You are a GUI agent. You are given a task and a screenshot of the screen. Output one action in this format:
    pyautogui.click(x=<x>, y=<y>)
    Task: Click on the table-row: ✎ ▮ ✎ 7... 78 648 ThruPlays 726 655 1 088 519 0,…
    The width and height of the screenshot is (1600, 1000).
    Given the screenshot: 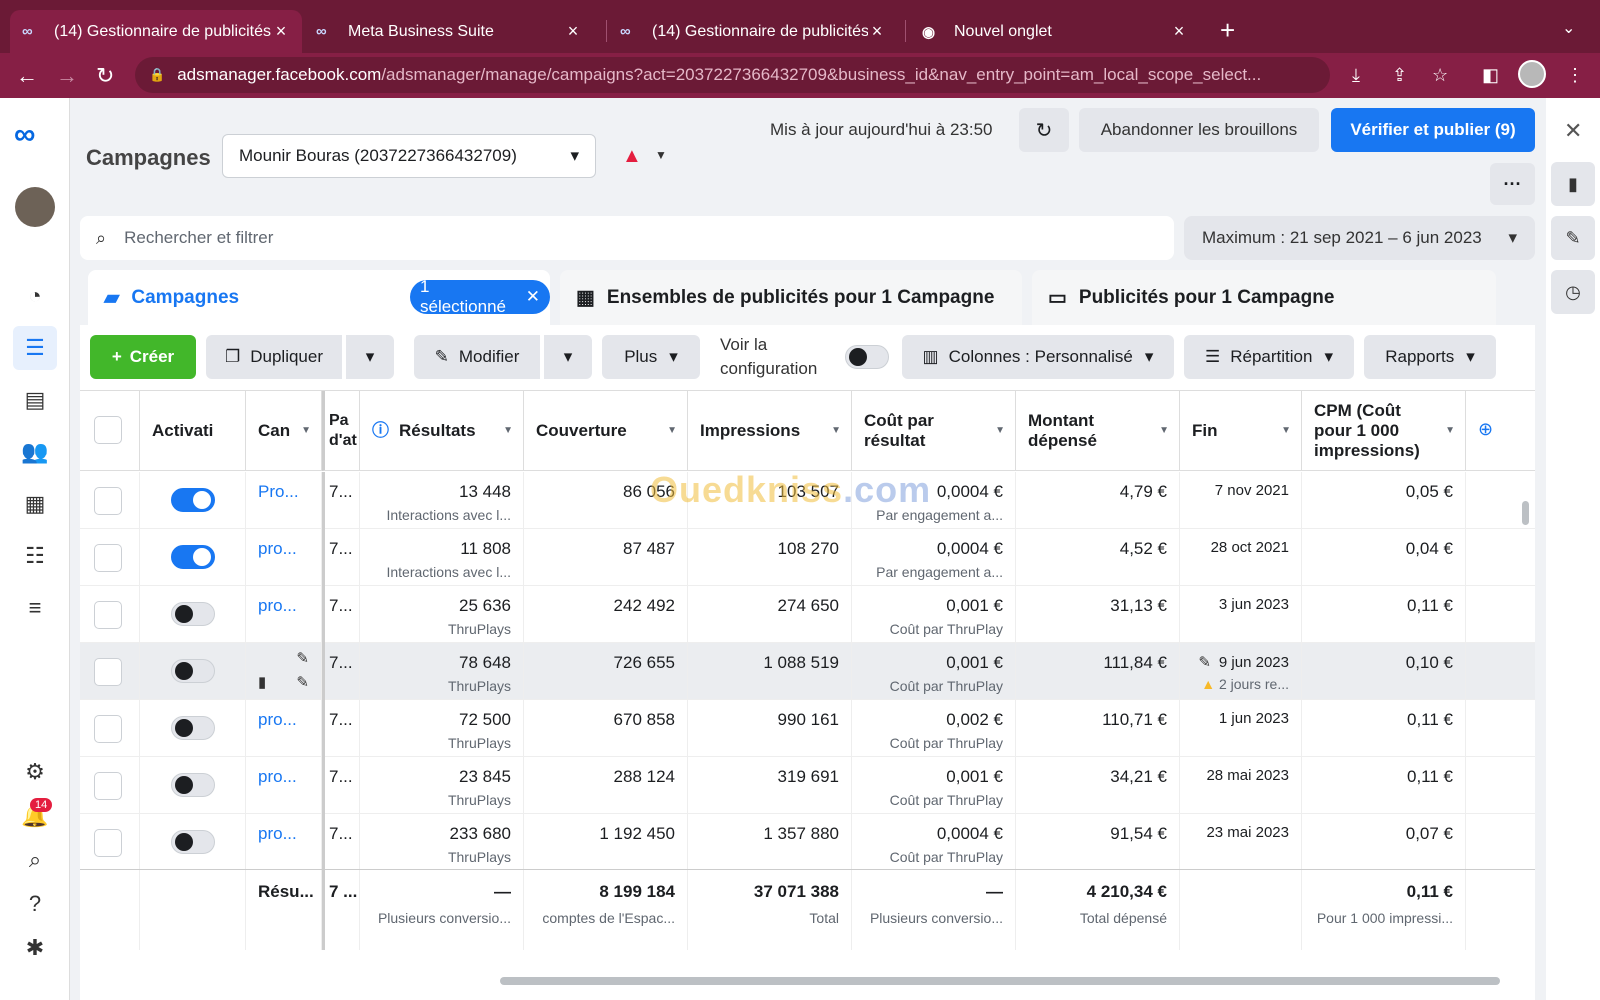 What is the action you would take?
    pyautogui.click(x=807, y=671)
    